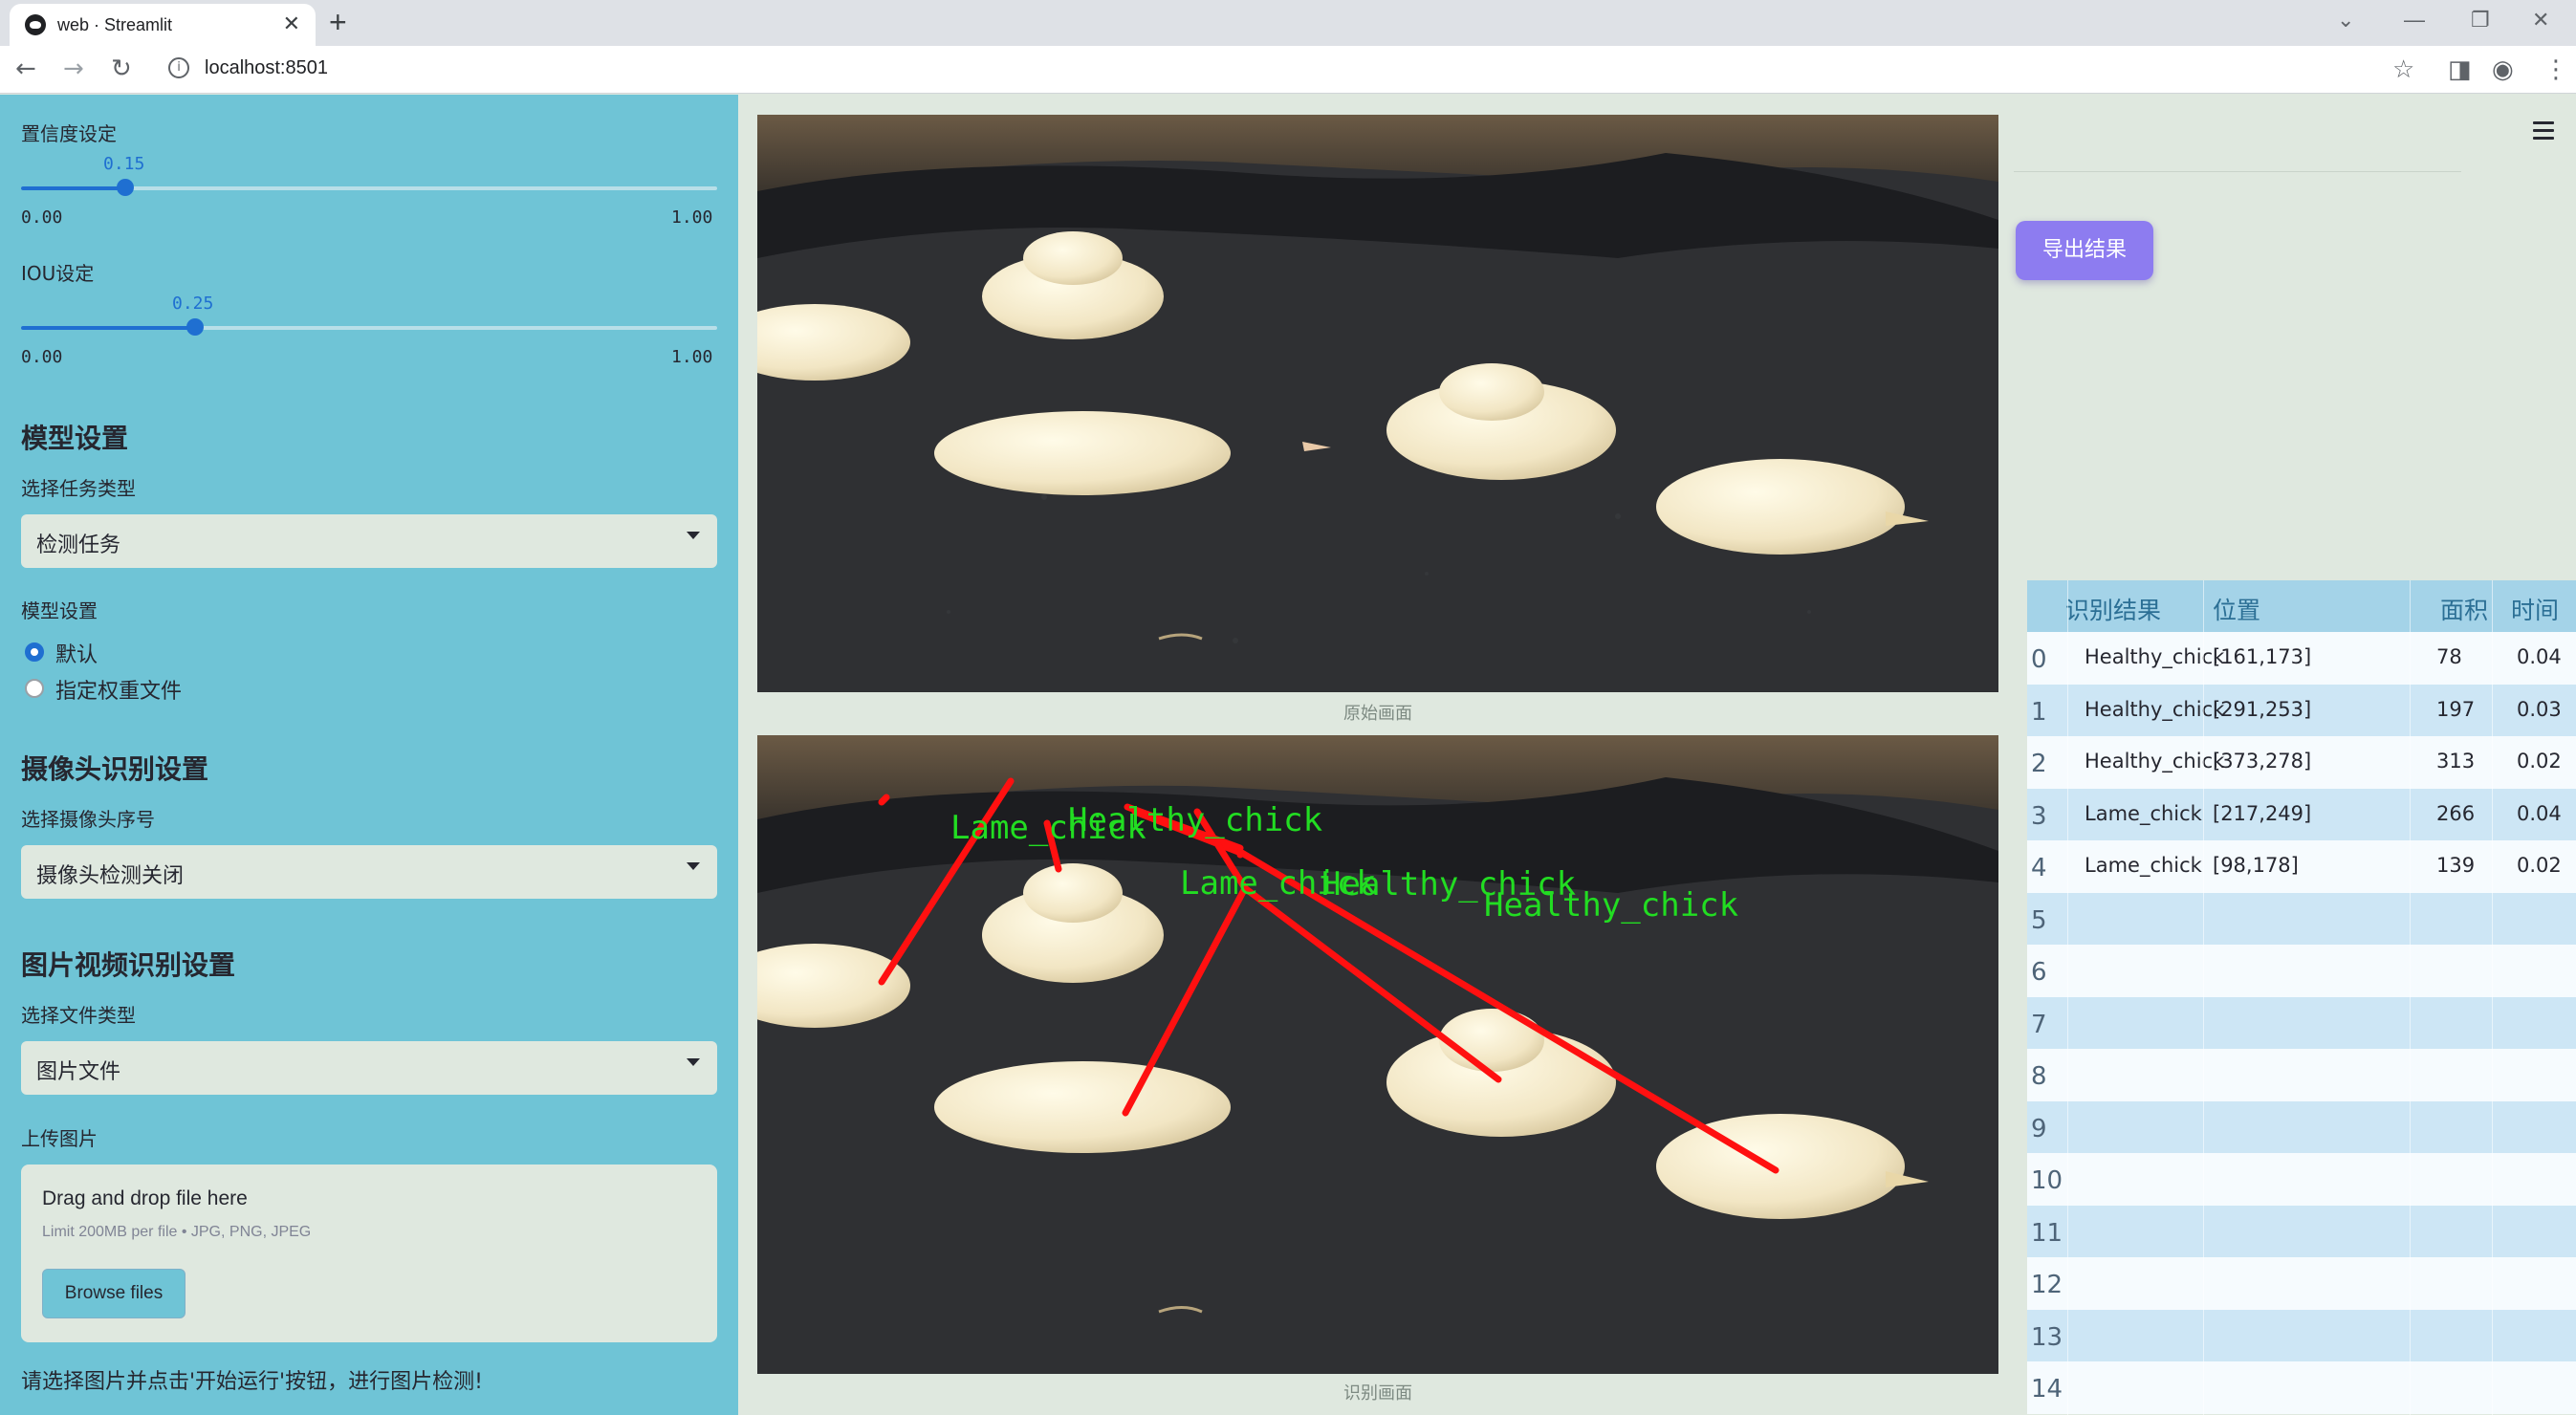 Image resolution: width=2576 pixels, height=1415 pixels. I want to click on table-row: 11, so click(2301, 1231).